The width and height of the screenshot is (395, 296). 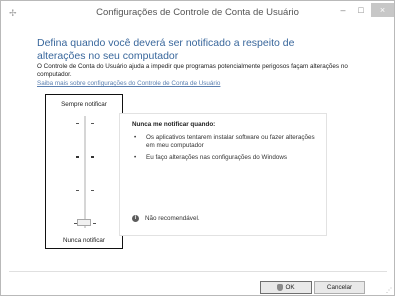 I want to click on slider-top-label: Sempre notificar, so click(x=84, y=104).